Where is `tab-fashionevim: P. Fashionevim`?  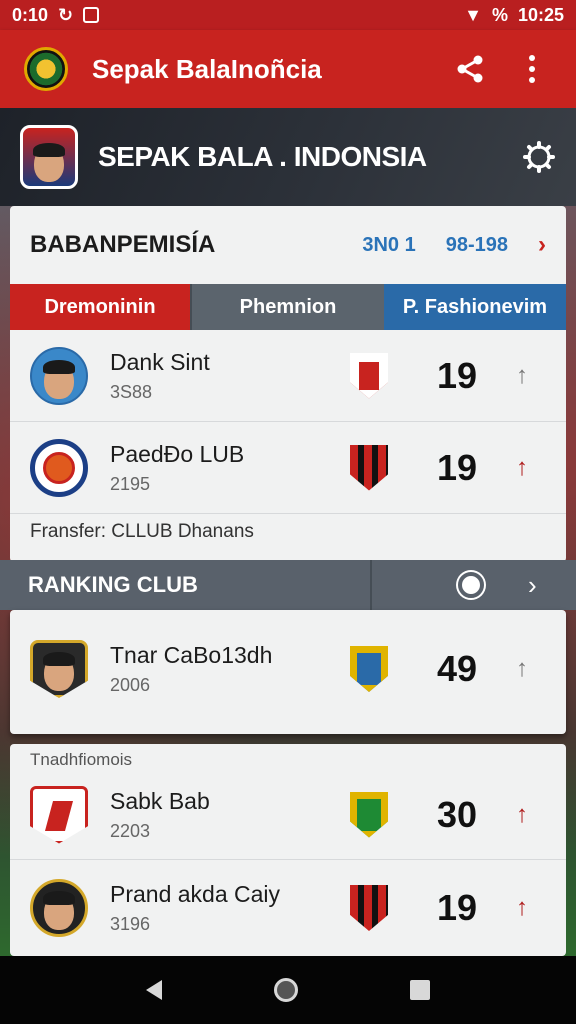
tab-fashionevim: P. Fashionevim is located at coordinates (475, 307).